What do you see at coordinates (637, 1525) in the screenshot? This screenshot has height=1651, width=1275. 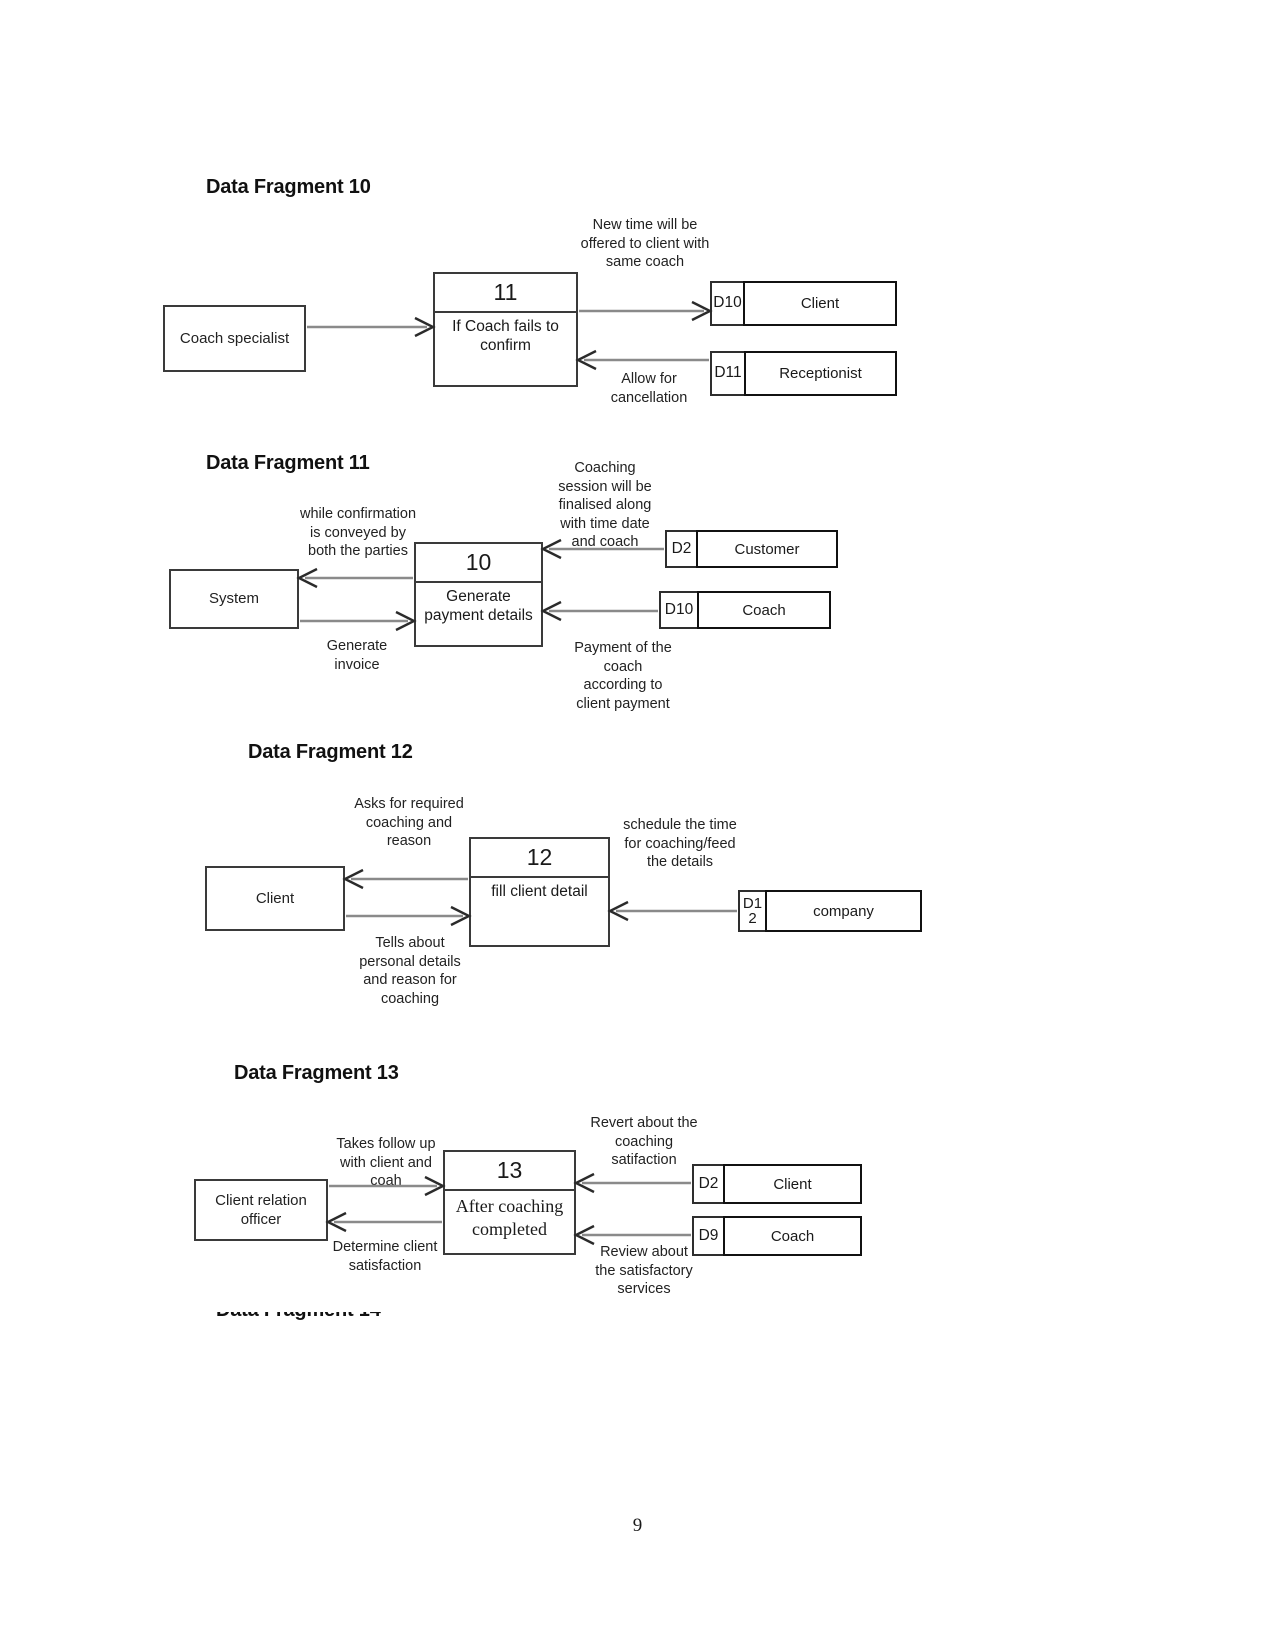 I see `page-number: 9` at bounding box center [637, 1525].